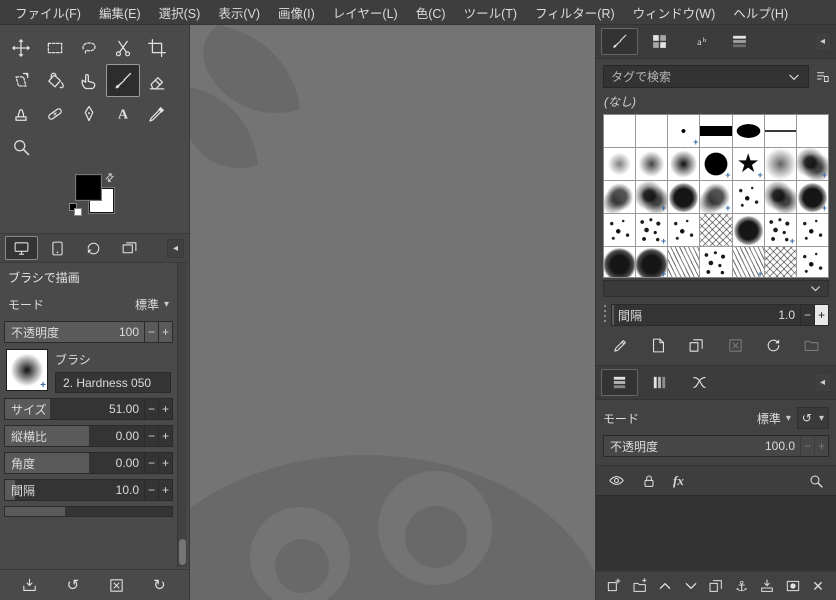 This screenshot has height=600, width=836. Describe the element at coordinates (165, 332) in the screenshot. I see `opacity-increment-button: +` at that location.